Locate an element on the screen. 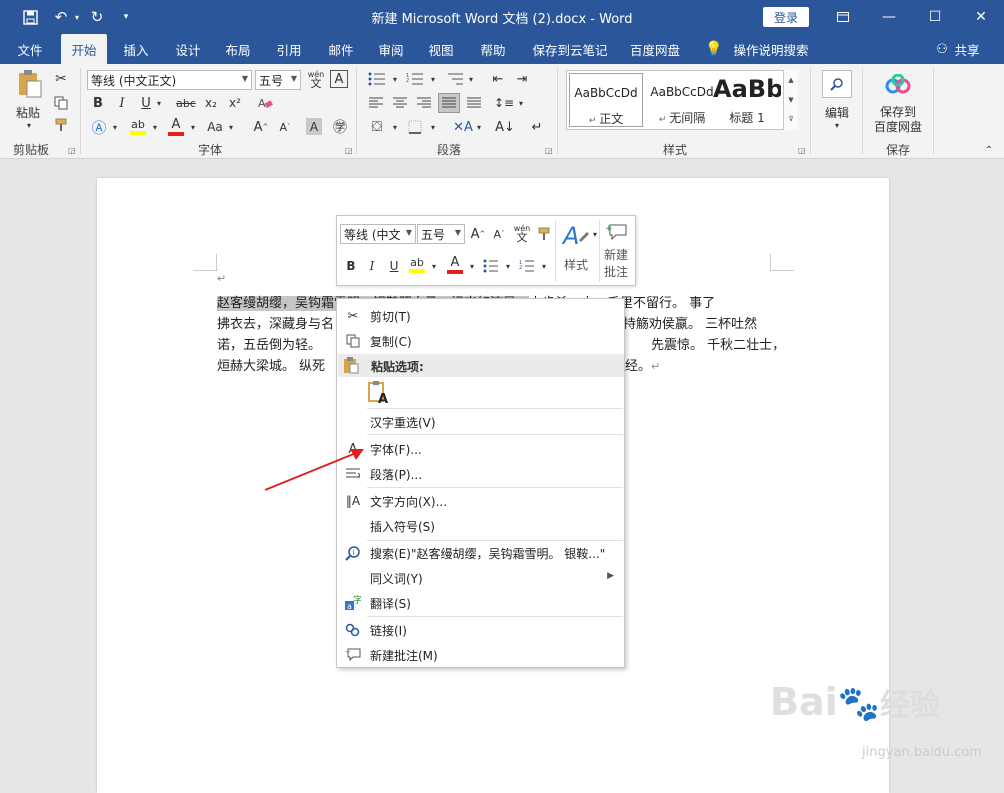 The width and height of the screenshot is (1004, 793). close-icon: ✕ is located at coordinates (981, 17).